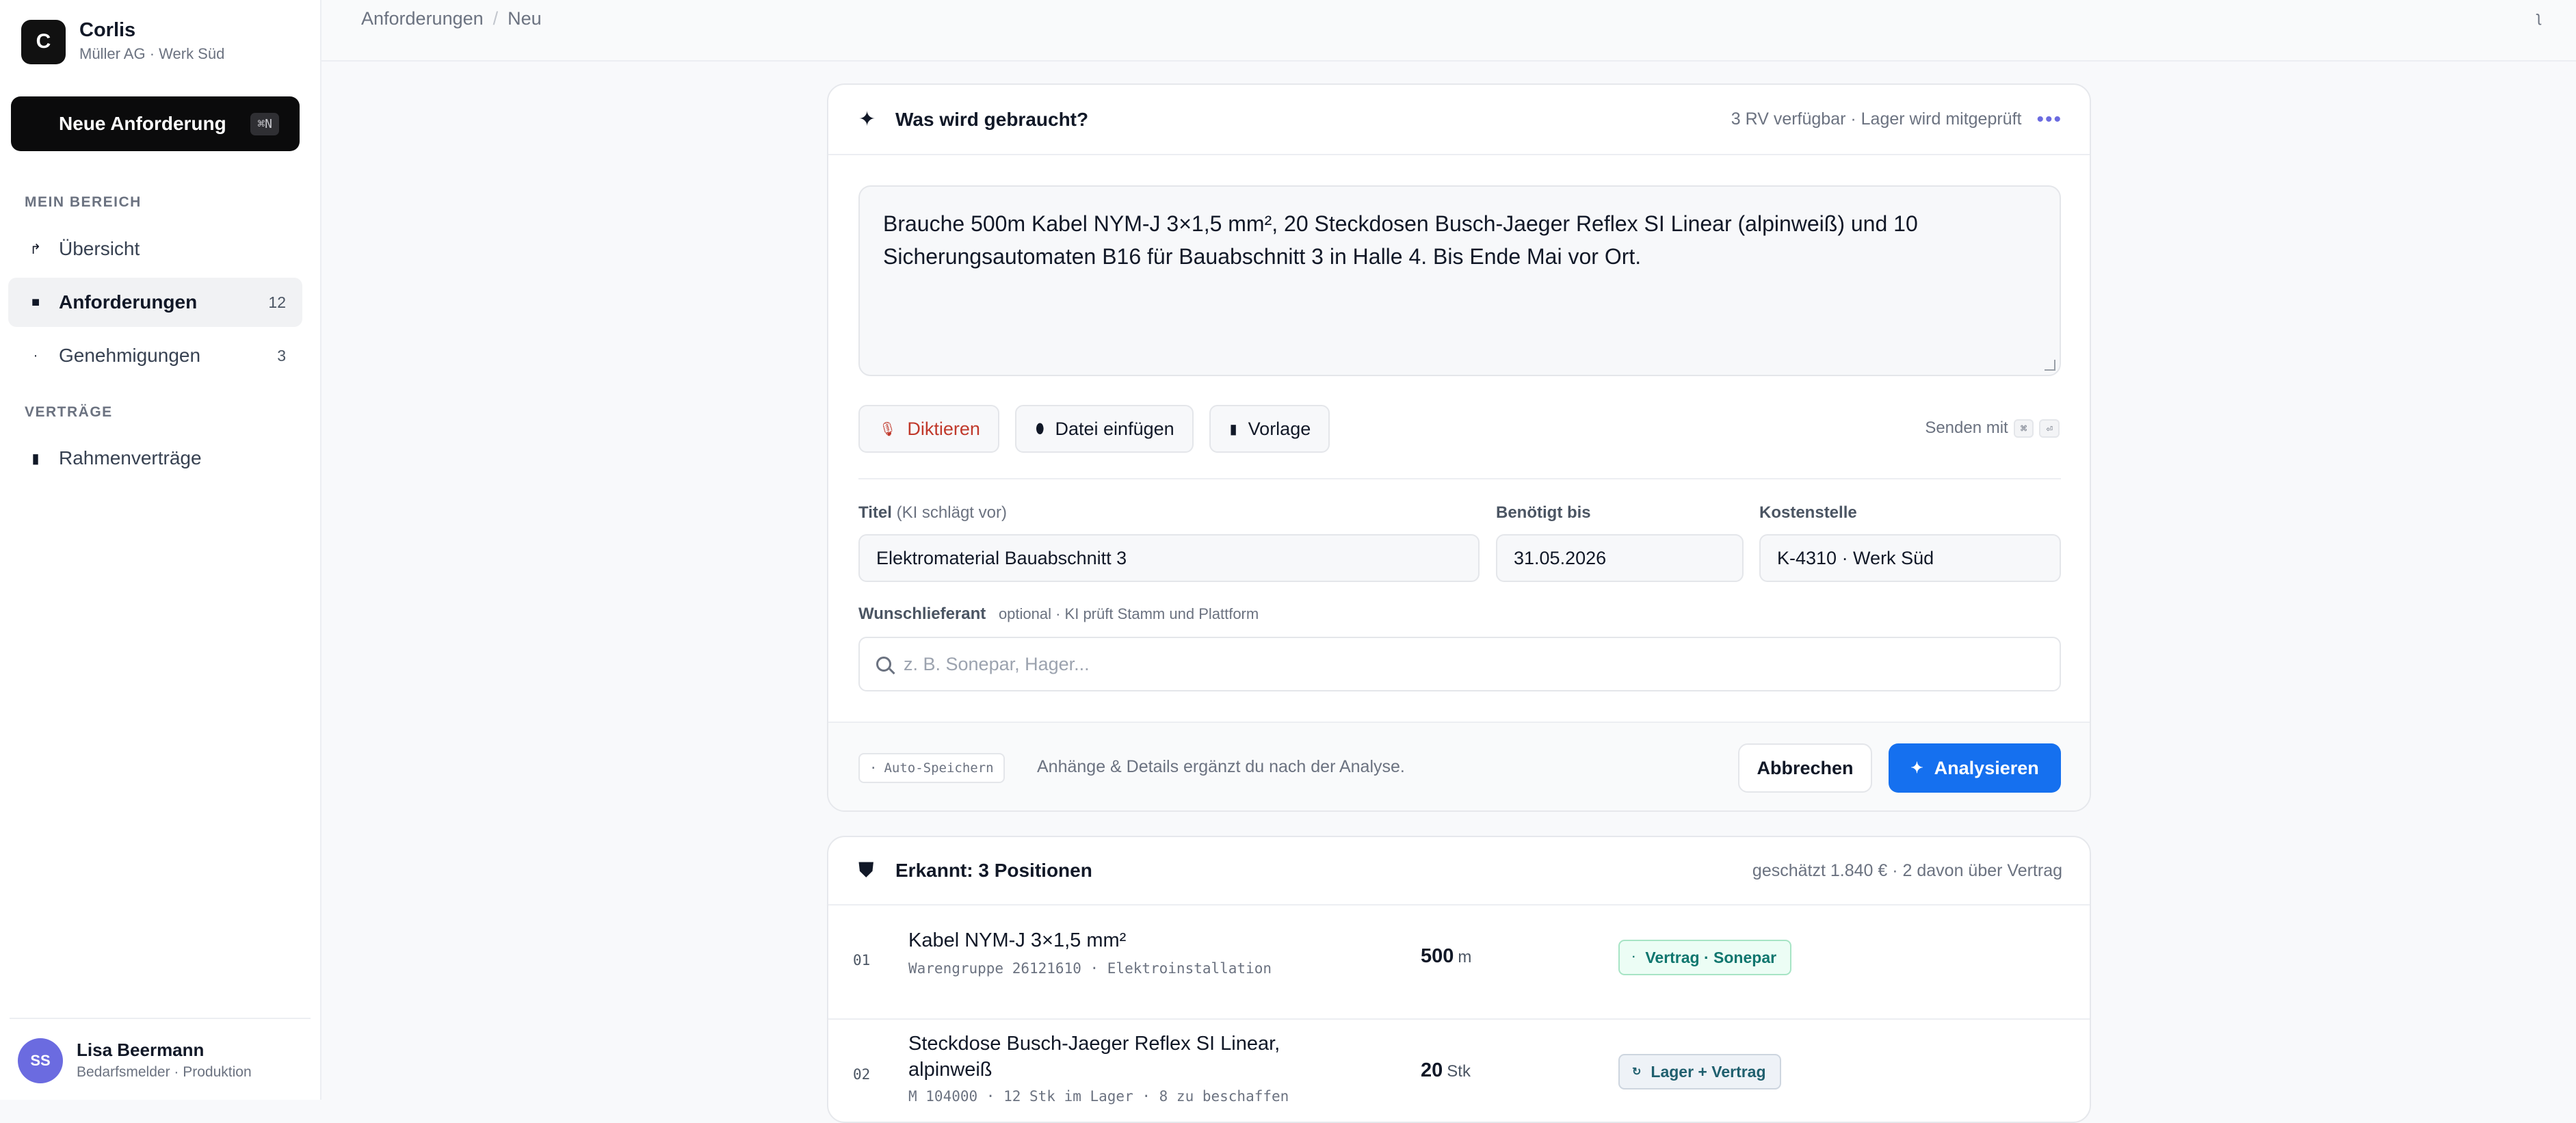 The height and width of the screenshot is (1123, 2576). What do you see at coordinates (1808, 512) in the screenshot?
I see `cost-center-label: Kostenstelle` at bounding box center [1808, 512].